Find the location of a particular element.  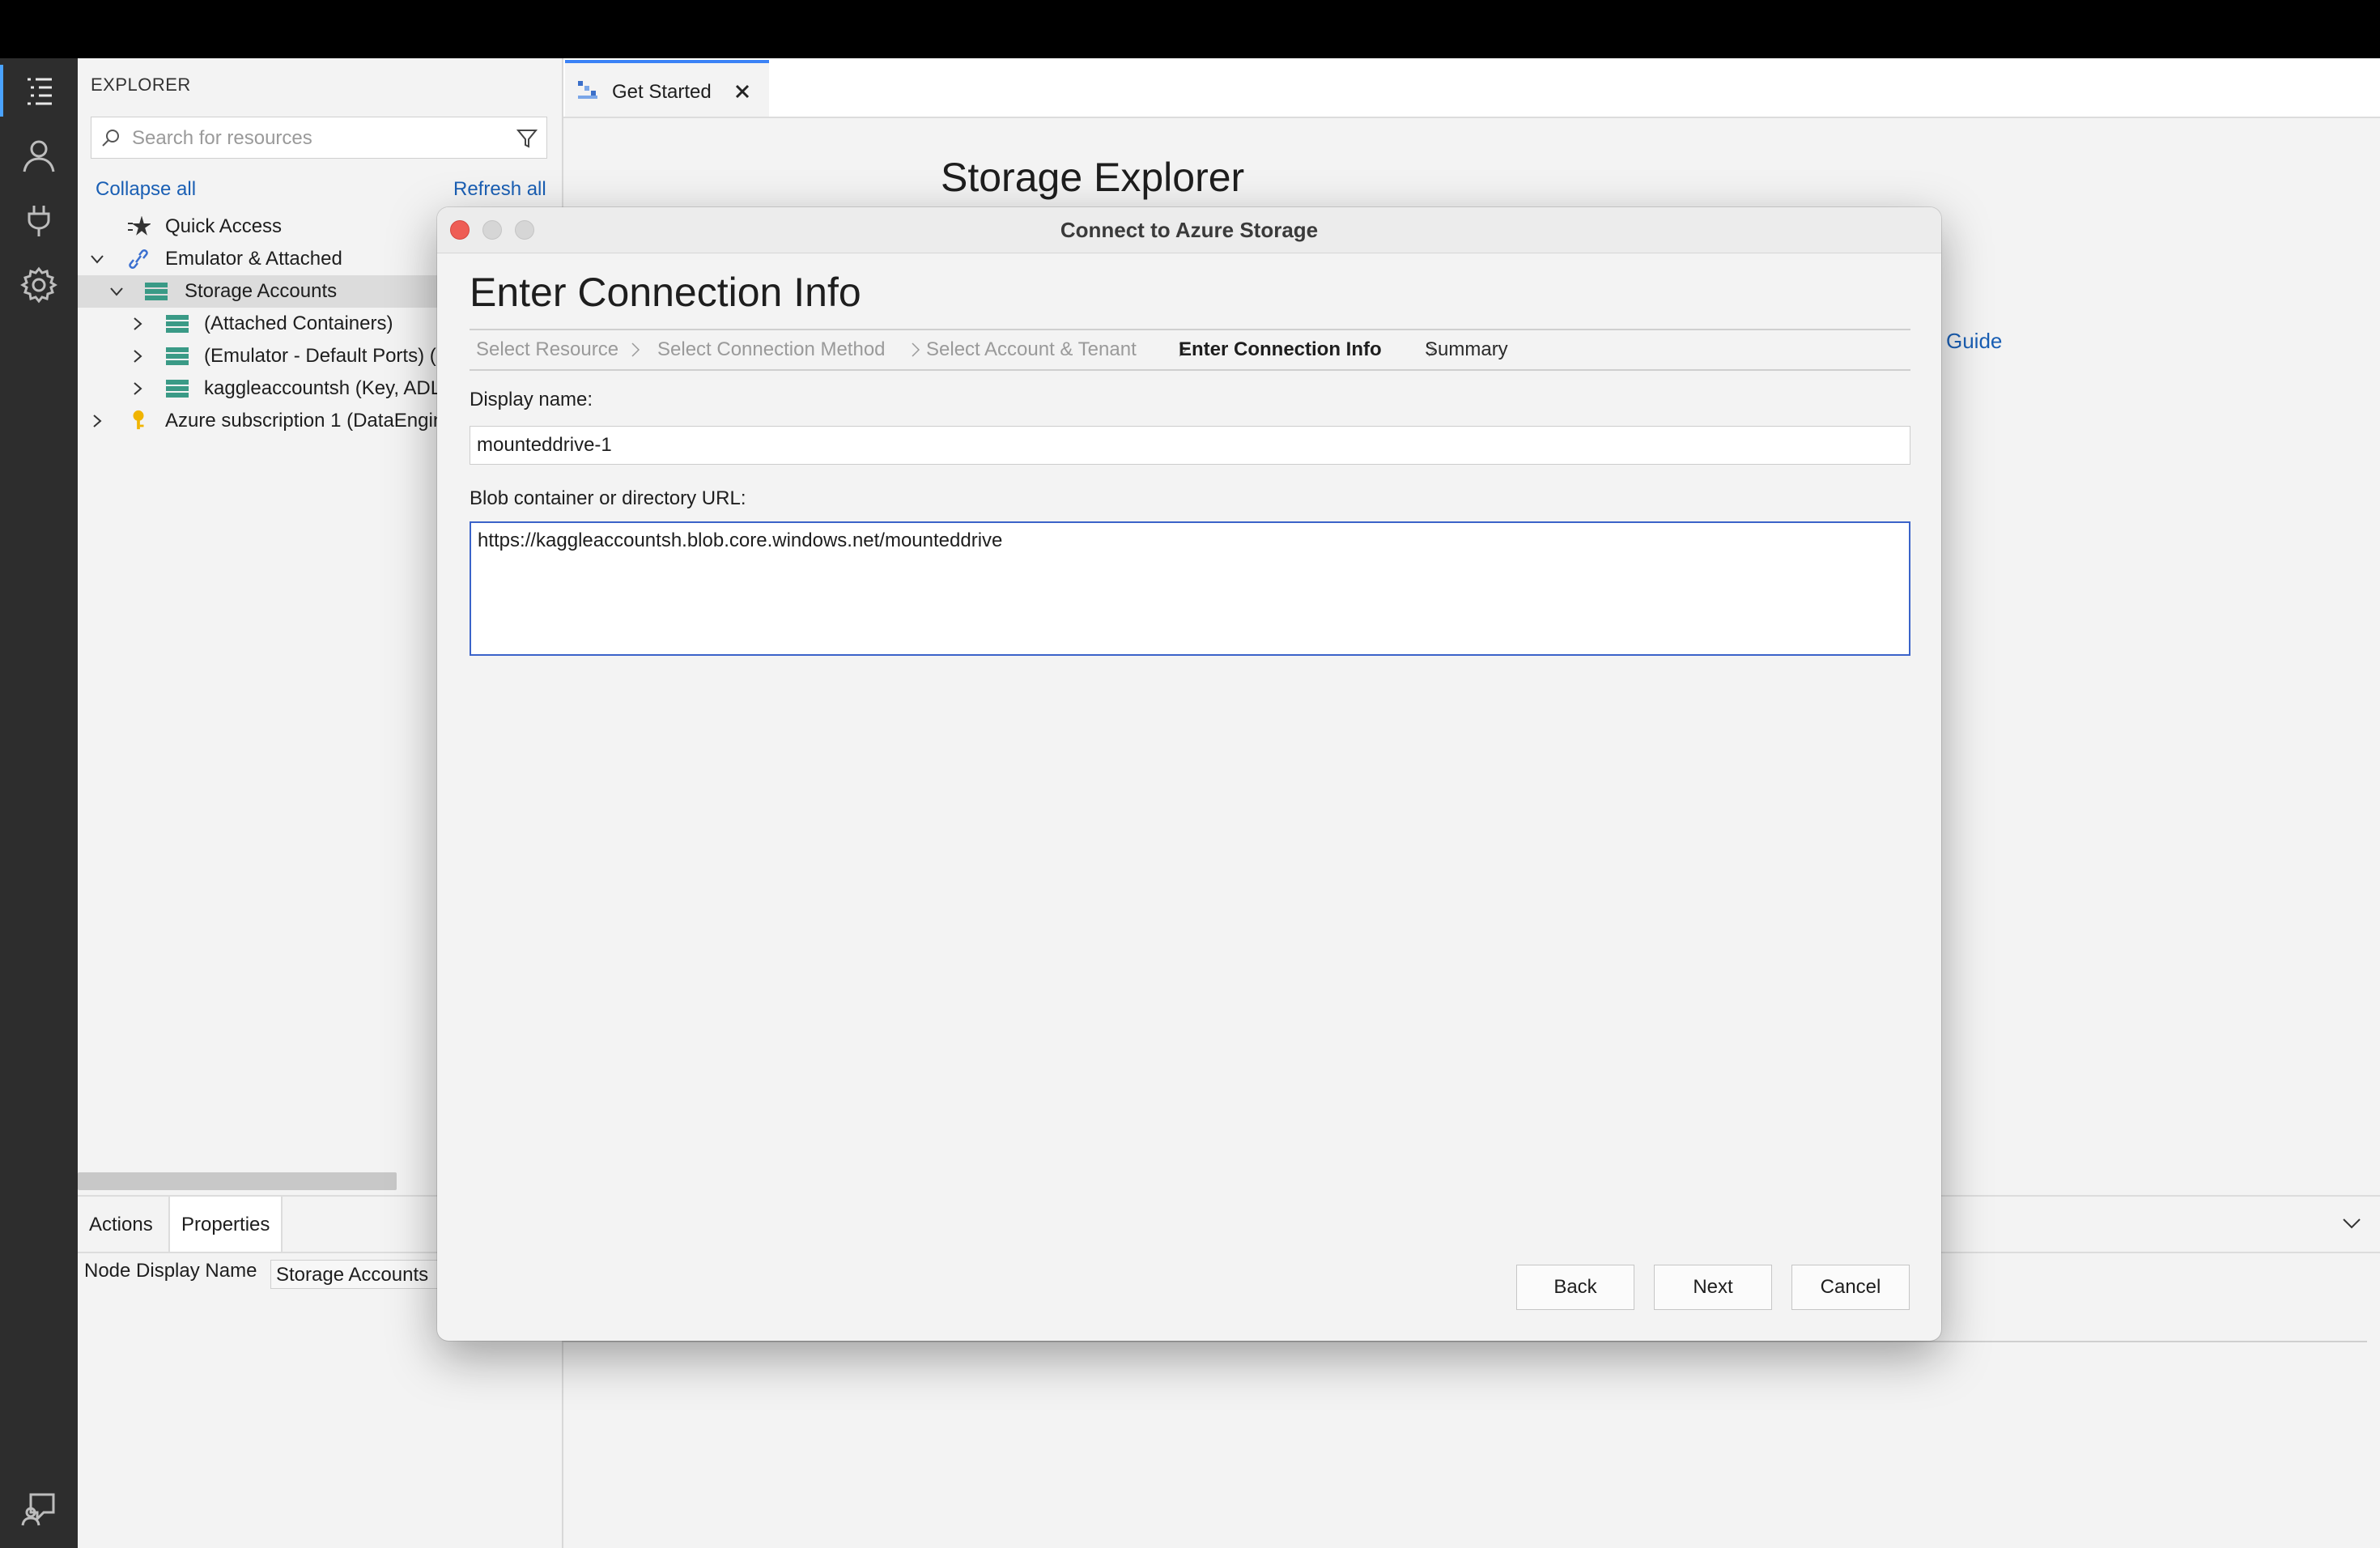

tree-item-label: (Emulator - Default Ports) (Key) is located at coordinates (340, 356).